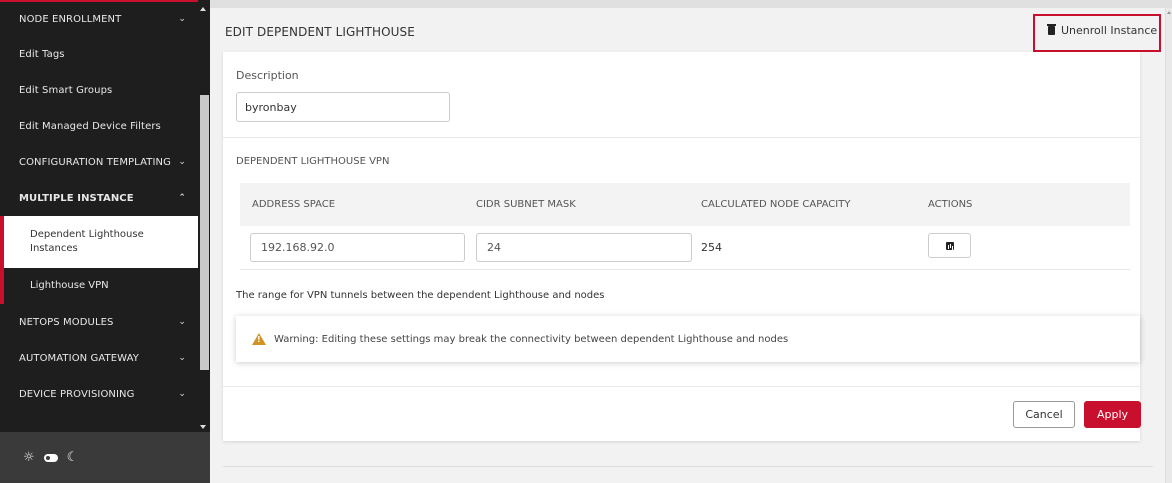 The height and width of the screenshot is (483, 1172). What do you see at coordinates (69, 285) in the screenshot?
I see `sidebar-item-label: Lighthouse VPN` at bounding box center [69, 285].